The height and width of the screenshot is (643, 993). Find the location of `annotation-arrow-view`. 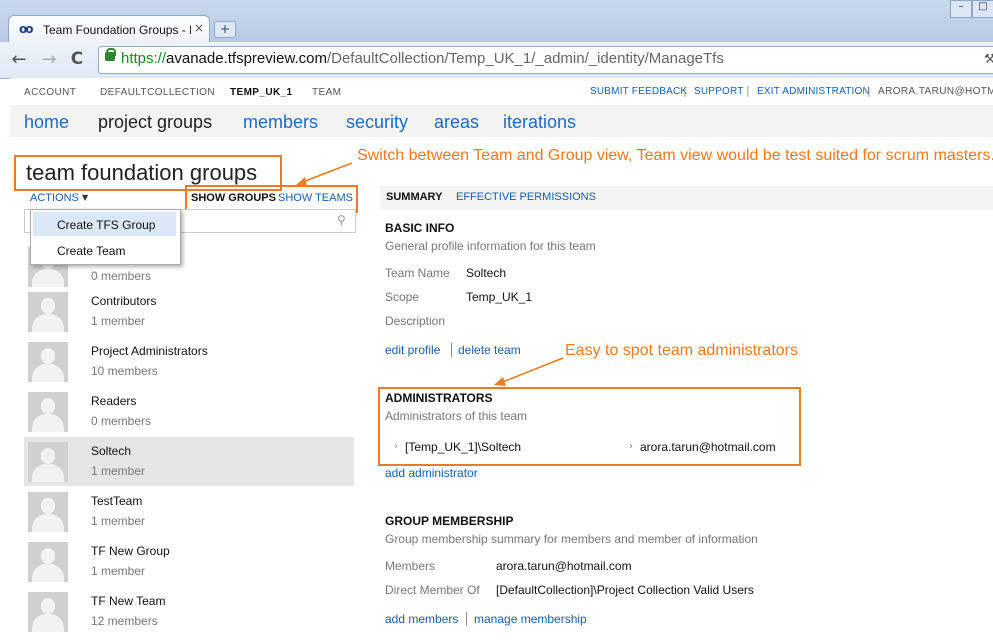

annotation-arrow-view is located at coordinates (326, 173).